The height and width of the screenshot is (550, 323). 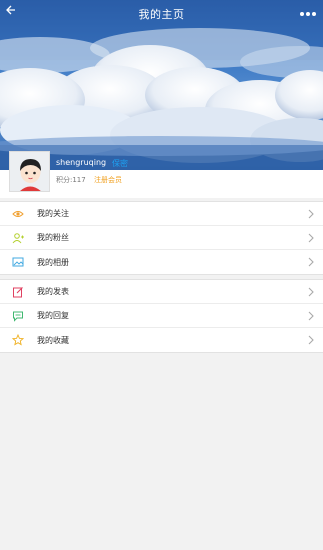 What do you see at coordinates (18, 262) in the screenshot?
I see `image-icon` at bounding box center [18, 262].